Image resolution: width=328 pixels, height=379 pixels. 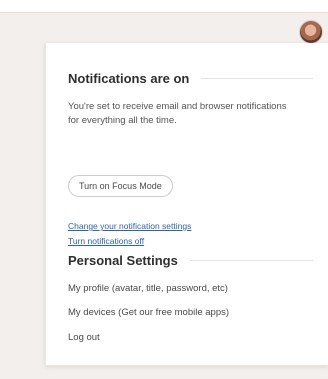 What do you see at coordinates (251, 260) in the screenshot?
I see `personal-settings-divider` at bounding box center [251, 260].